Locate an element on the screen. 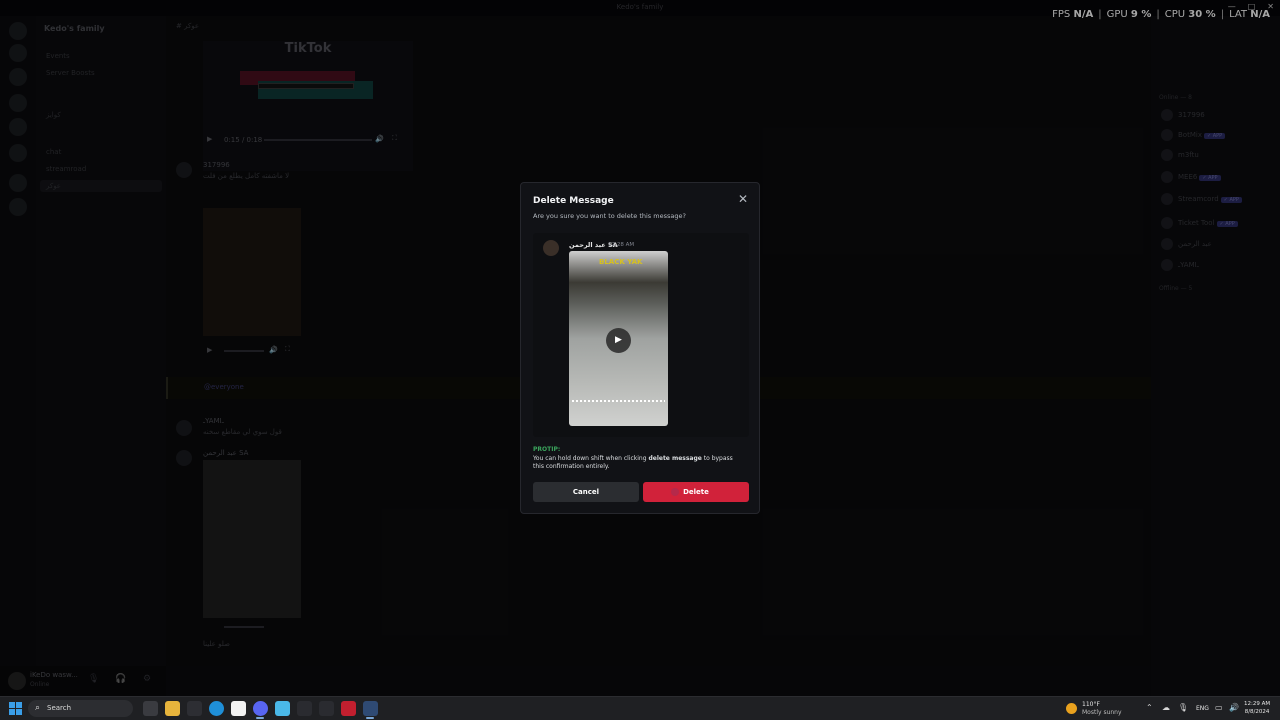  cancel-button: Cancel is located at coordinates (586, 492).